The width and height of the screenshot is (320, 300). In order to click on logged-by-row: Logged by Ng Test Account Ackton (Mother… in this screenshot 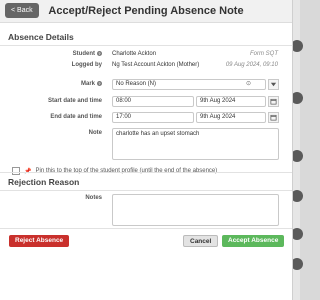, I will do `click(146, 66)`.